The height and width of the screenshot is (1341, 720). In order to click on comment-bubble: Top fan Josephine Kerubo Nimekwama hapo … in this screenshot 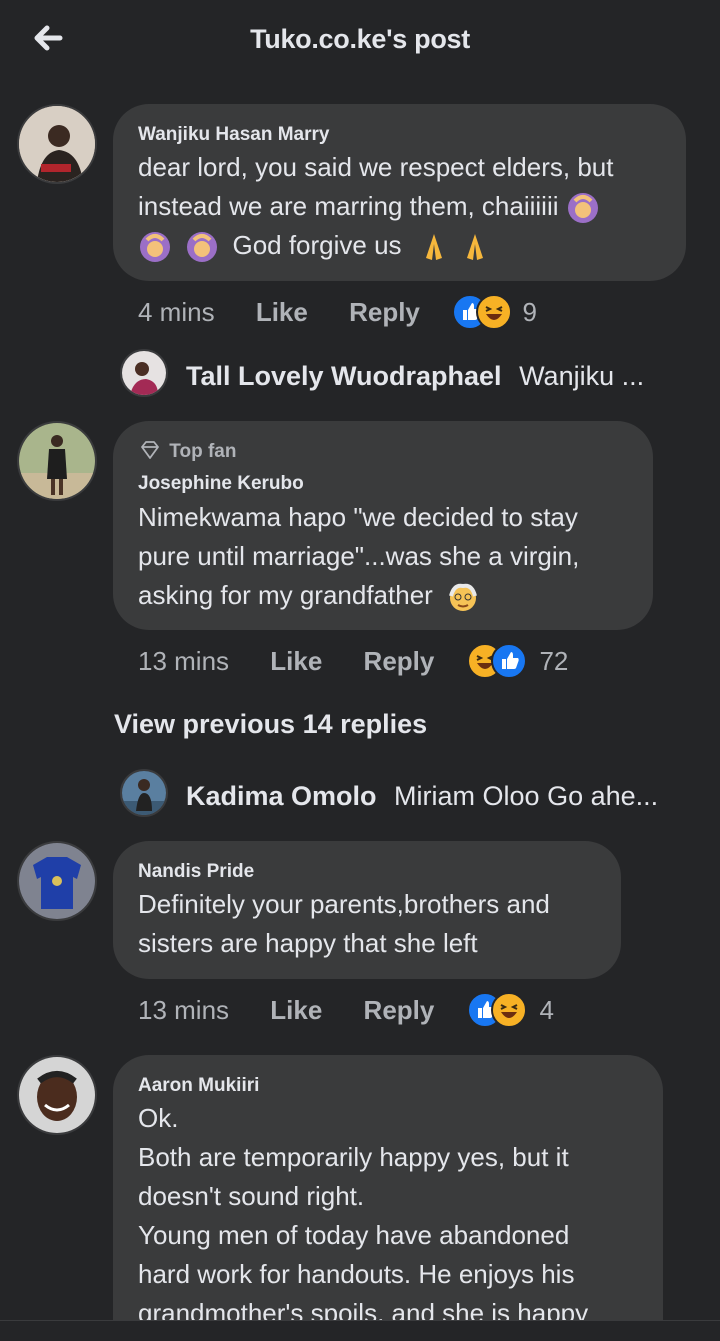, I will do `click(383, 525)`.